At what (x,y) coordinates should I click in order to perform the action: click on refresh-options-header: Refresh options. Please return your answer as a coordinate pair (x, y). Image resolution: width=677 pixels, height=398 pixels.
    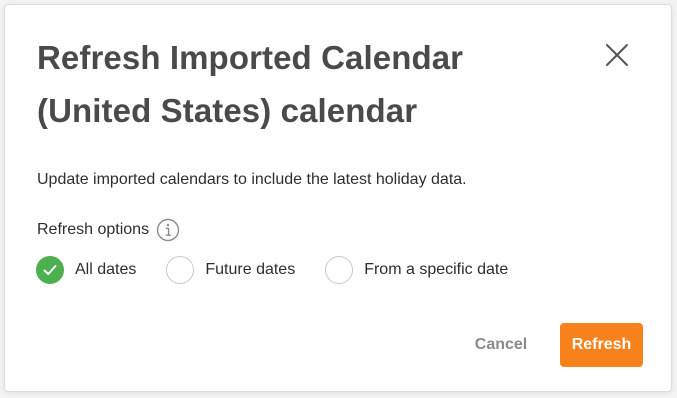
    Looking at the image, I should click on (108, 230).